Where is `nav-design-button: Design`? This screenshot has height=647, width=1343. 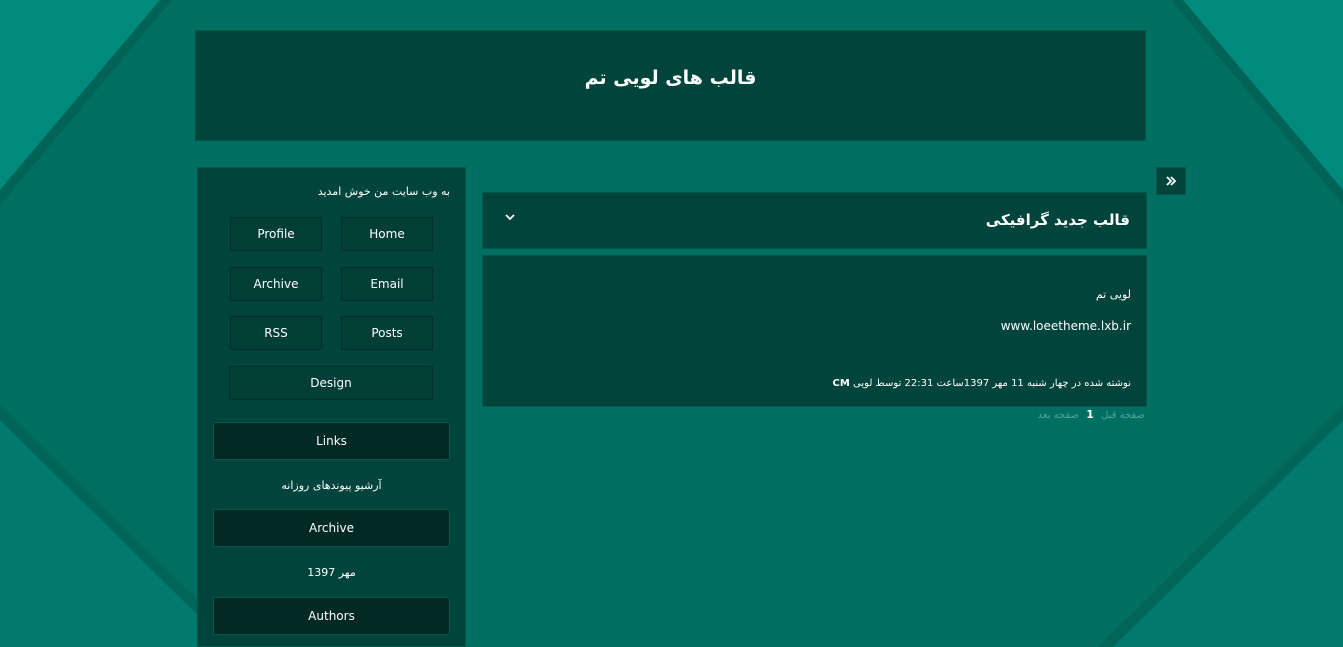 nav-design-button: Design is located at coordinates (331, 383).